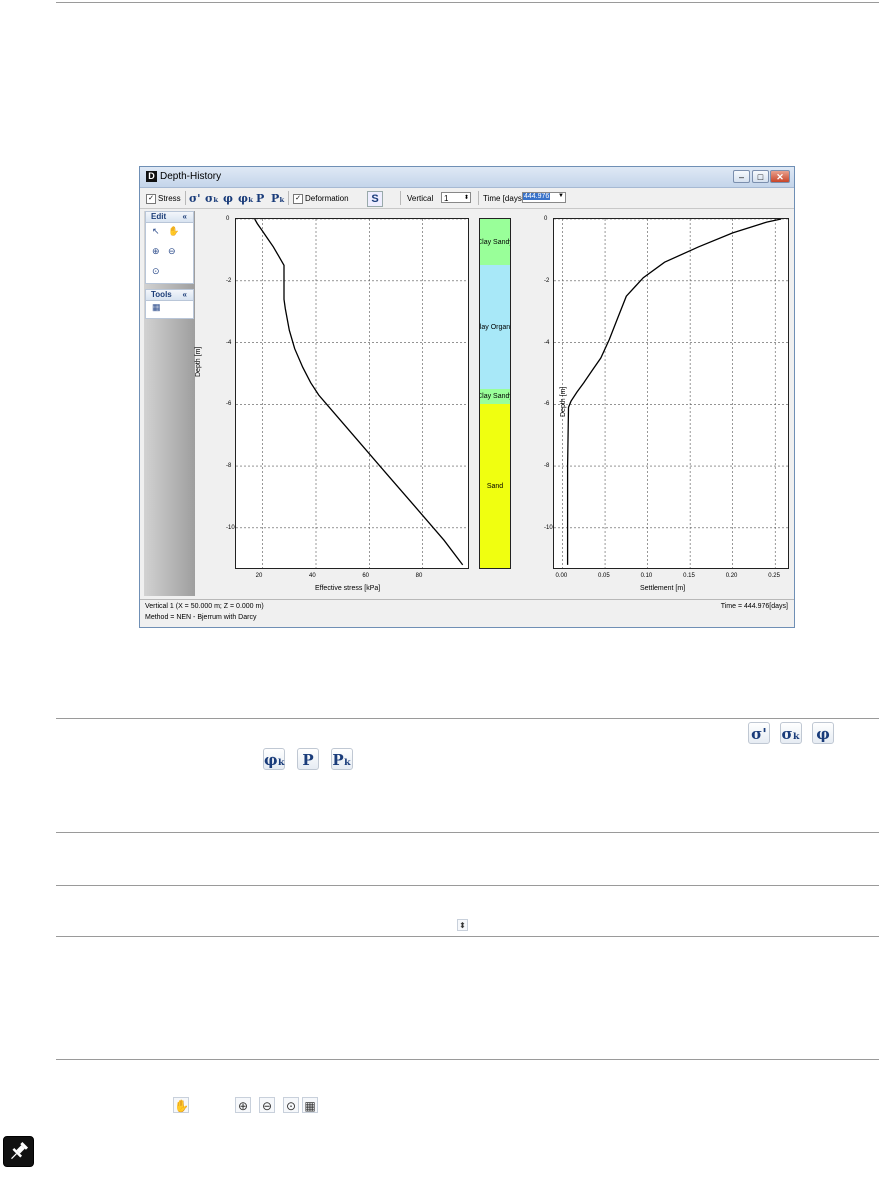 This screenshot has height=1177, width=879. I want to click on time-dropdown: 444.976 ▼, so click(544, 197).